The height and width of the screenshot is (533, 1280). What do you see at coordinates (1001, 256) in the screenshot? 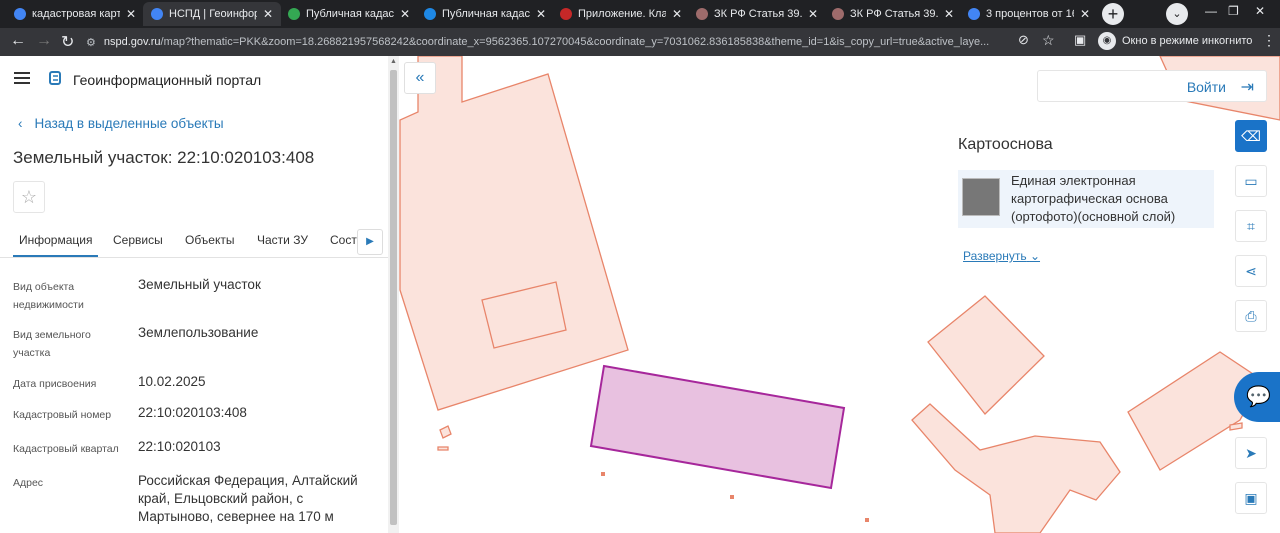
I see `expand-link: Развернуть ⌄` at bounding box center [1001, 256].